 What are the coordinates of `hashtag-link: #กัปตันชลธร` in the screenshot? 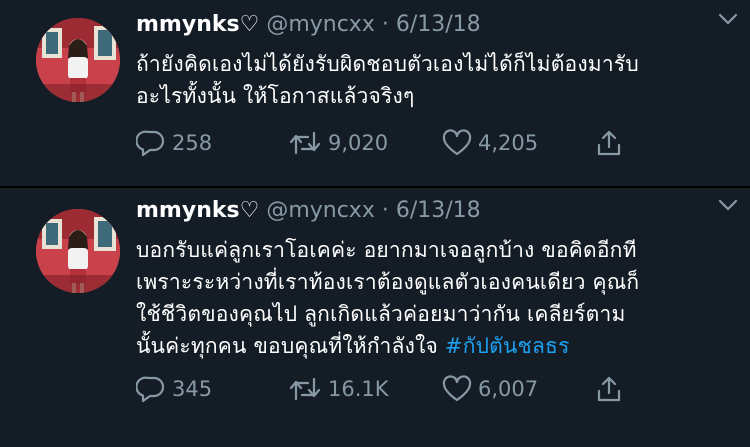 It's located at (507, 346).